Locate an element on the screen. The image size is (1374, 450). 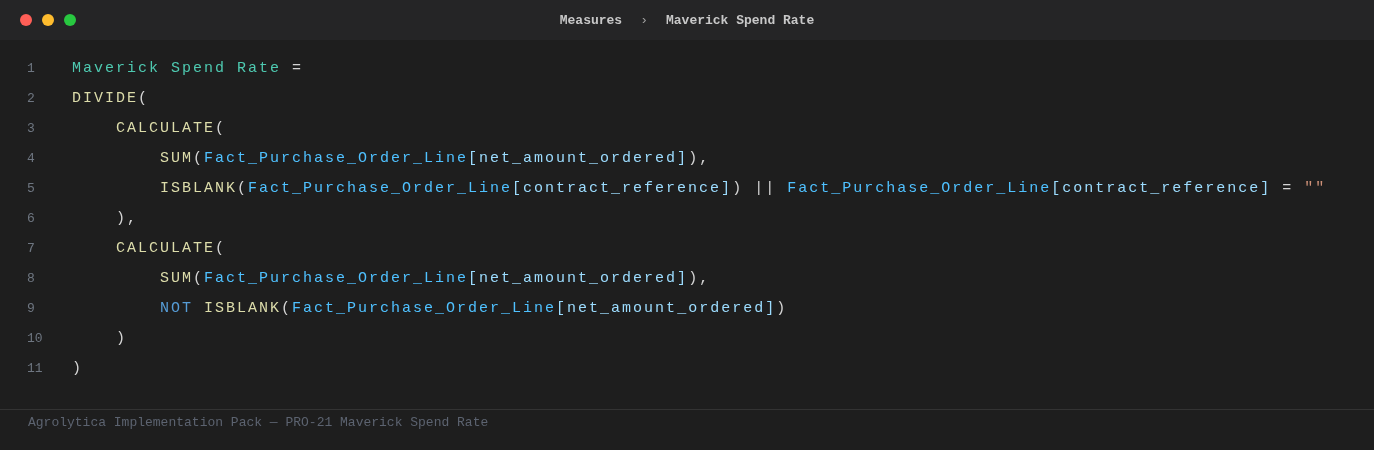
line-number: 9 is located at coordinates (31, 308).